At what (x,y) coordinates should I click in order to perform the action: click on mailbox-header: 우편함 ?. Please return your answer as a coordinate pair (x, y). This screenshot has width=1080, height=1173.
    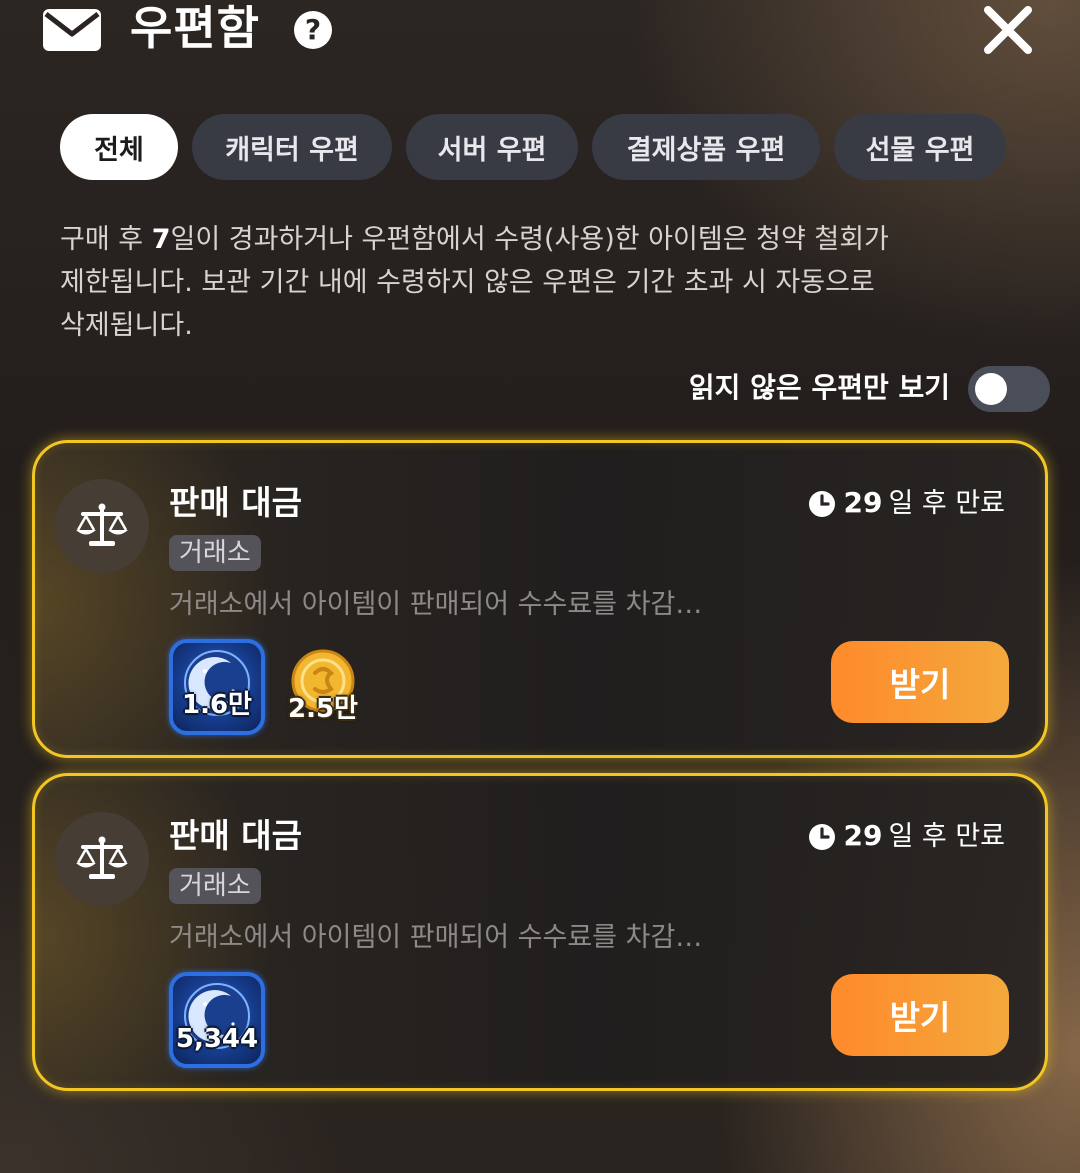
    Looking at the image, I should click on (540, 33).